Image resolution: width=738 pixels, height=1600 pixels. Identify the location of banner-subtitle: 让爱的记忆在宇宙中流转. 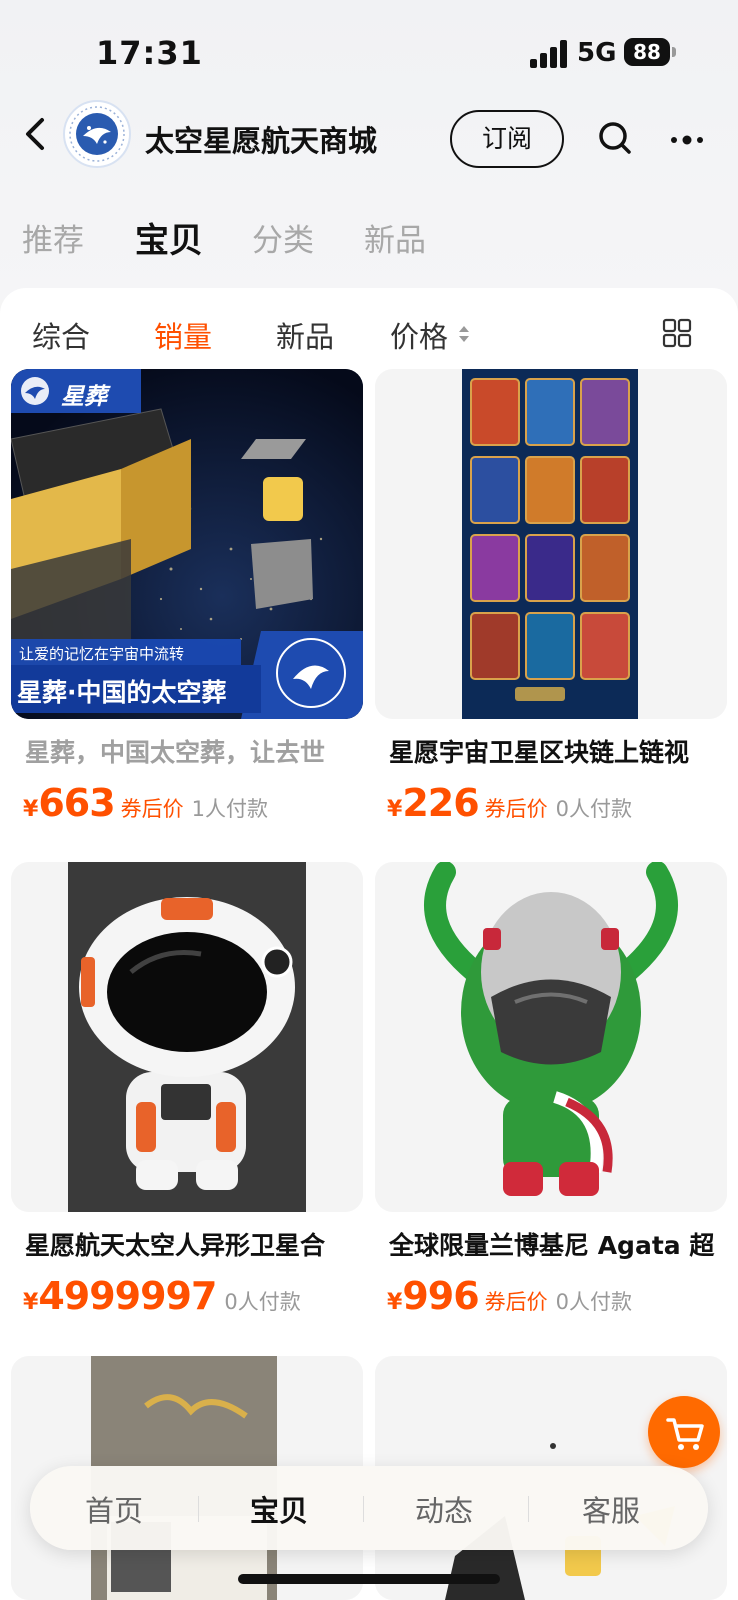
(102, 654).